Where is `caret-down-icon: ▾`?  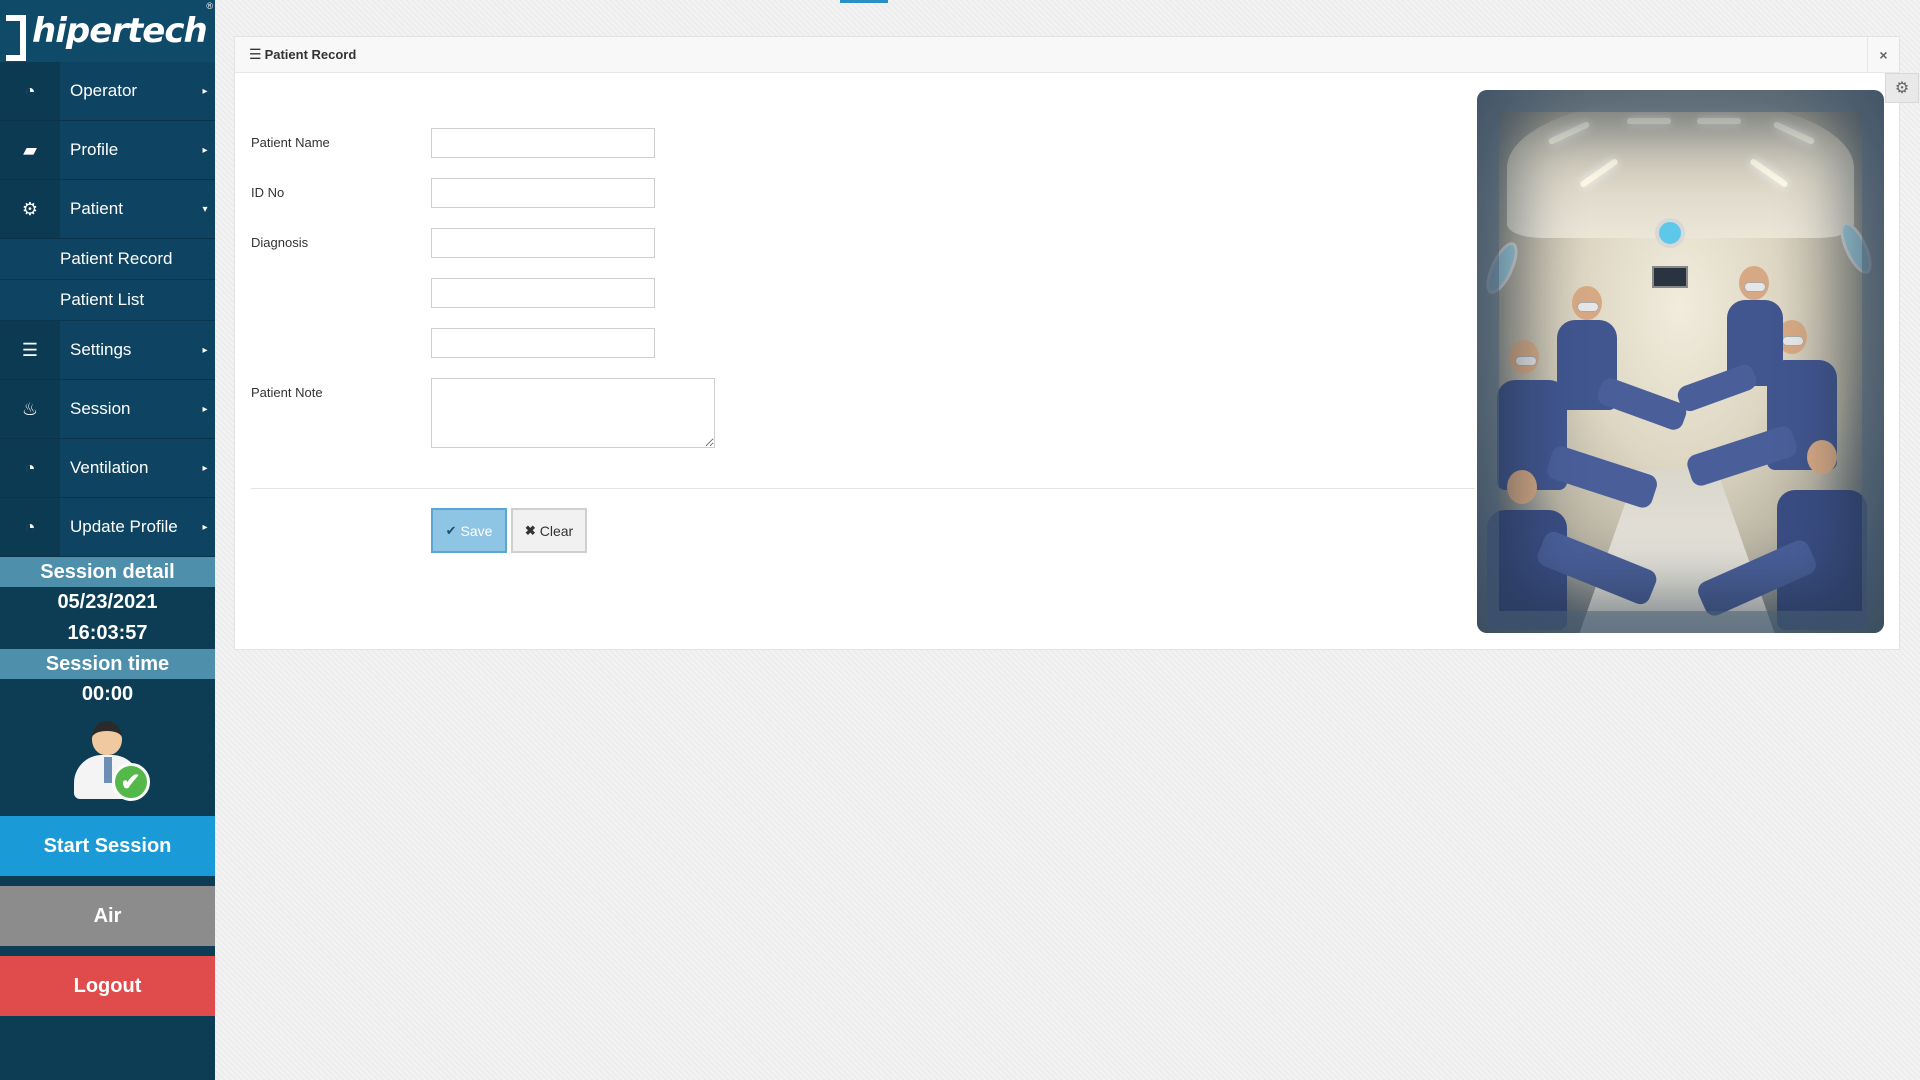 caret-down-icon: ▾ is located at coordinates (205, 209).